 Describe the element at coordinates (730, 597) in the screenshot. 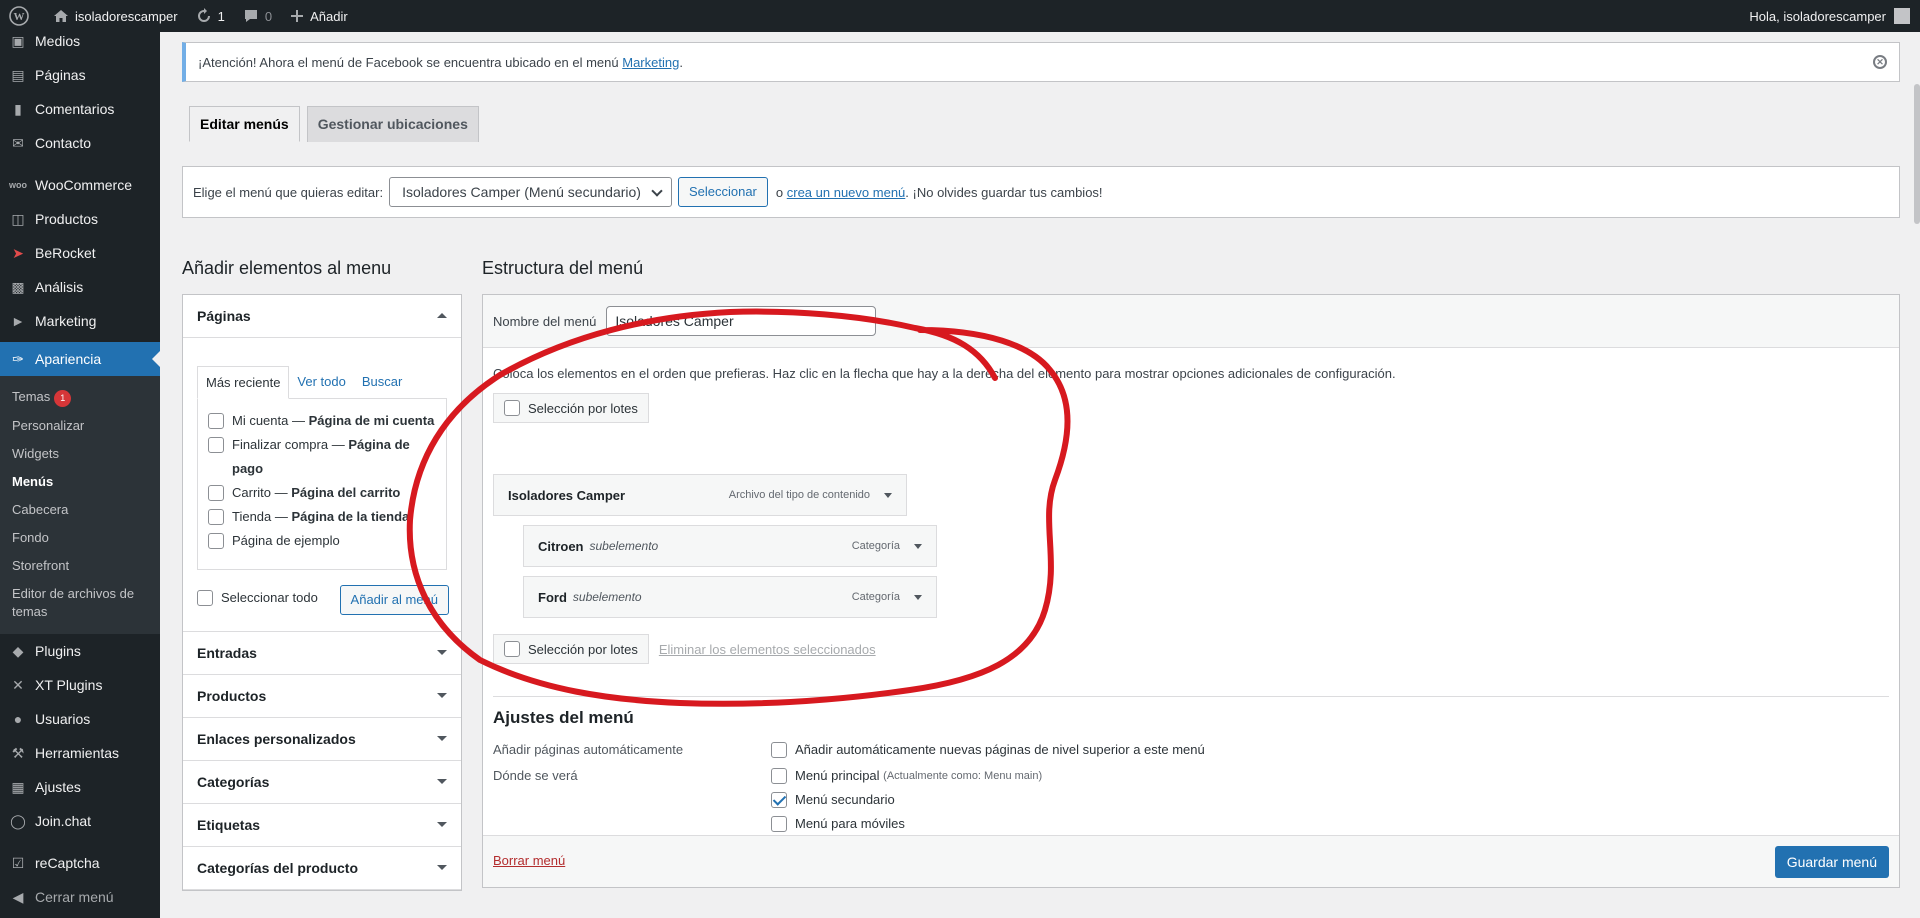

I see `menu-item-ford: Ford subelemento Categoría` at that location.